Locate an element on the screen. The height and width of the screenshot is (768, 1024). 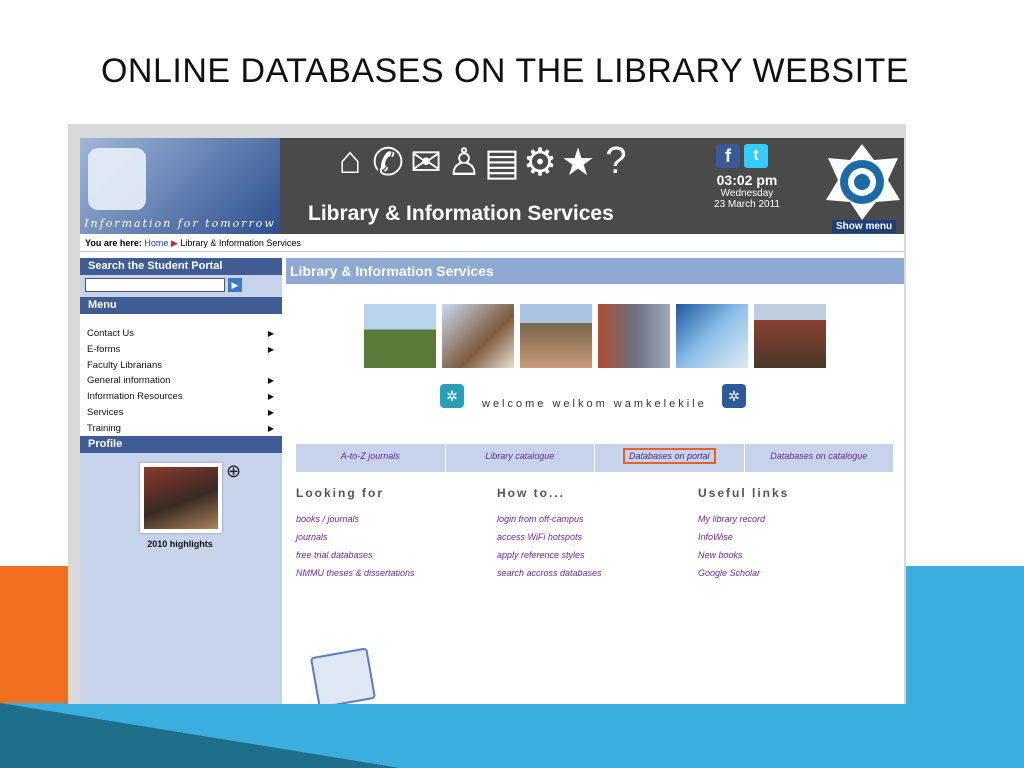
sidebar-item-label: Services is located at coordinates (105, 412).